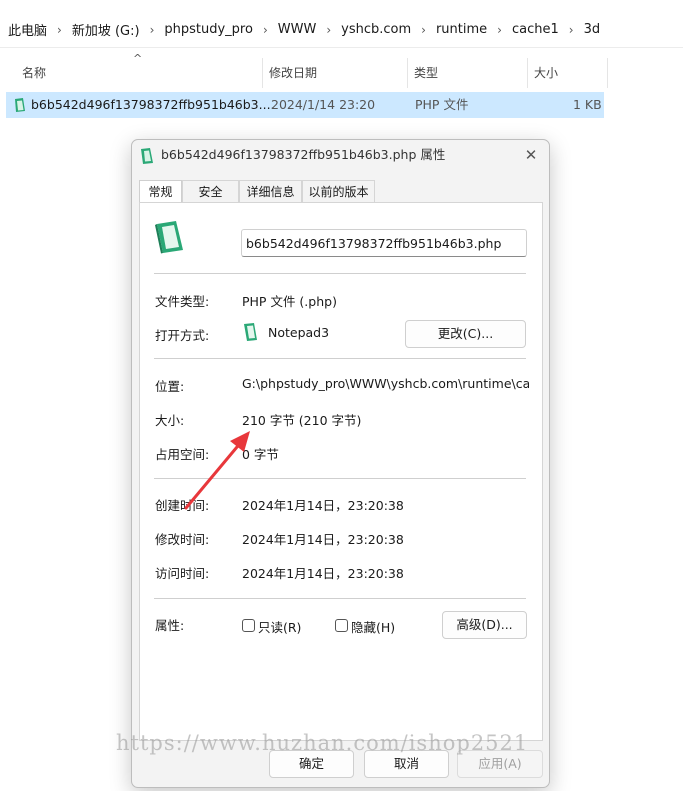  Describe the element at coordinates (535, 29) in the screenshot. I see `breadcrumb-item-cache1: cache1` at that location.